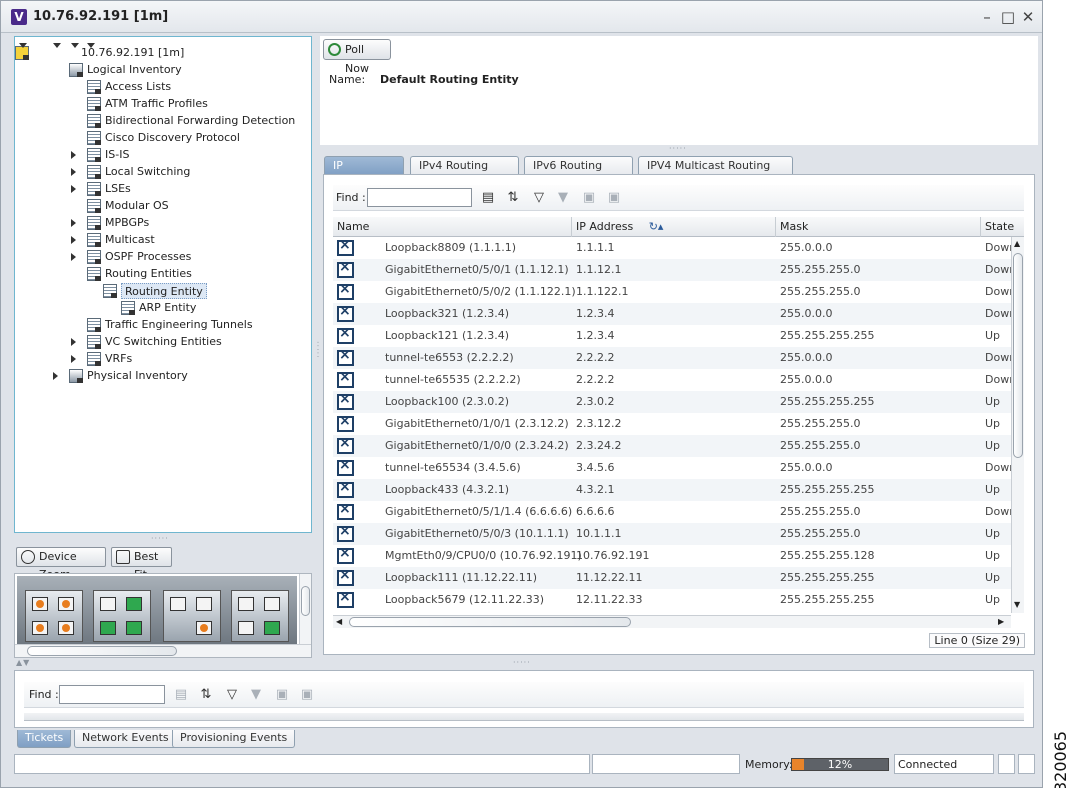  I want to click on device-chassis-view, so click(163, 615).